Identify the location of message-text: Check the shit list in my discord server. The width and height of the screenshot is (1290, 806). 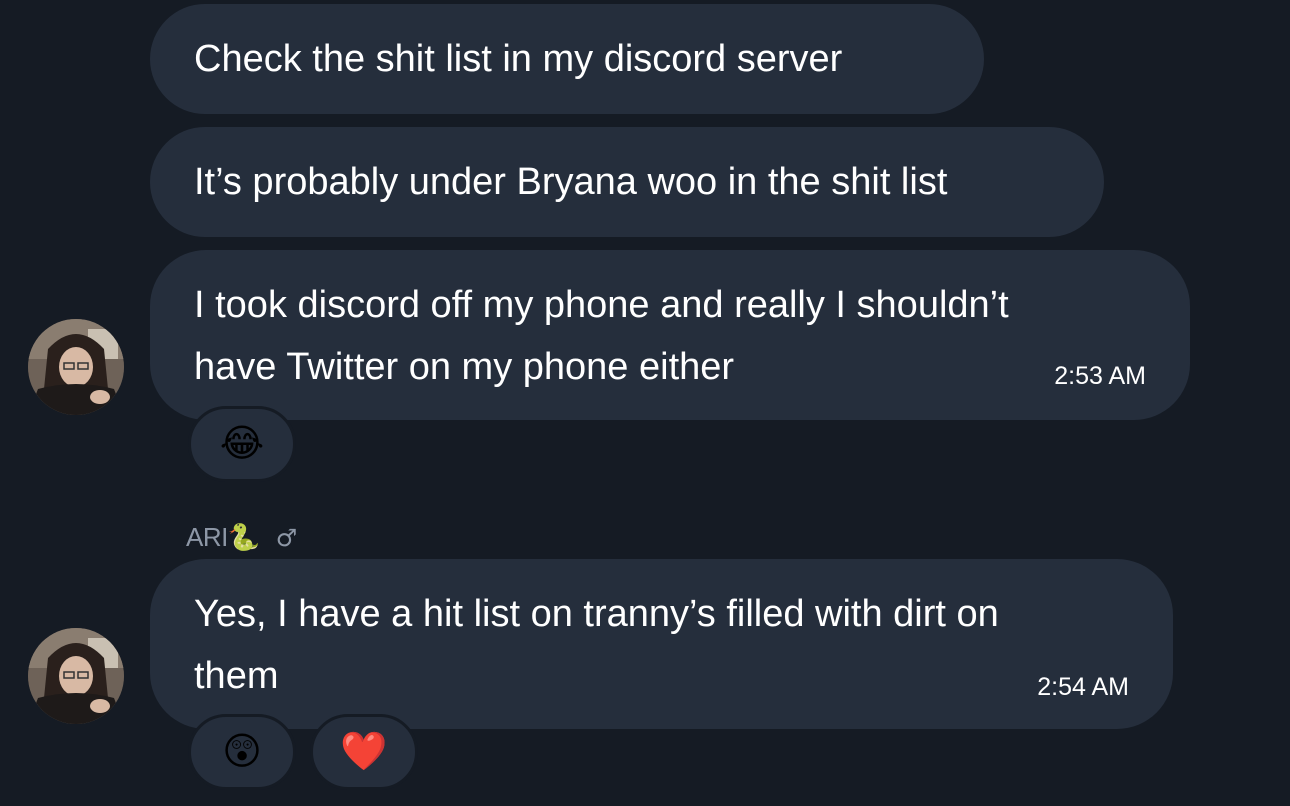
(518, 59).